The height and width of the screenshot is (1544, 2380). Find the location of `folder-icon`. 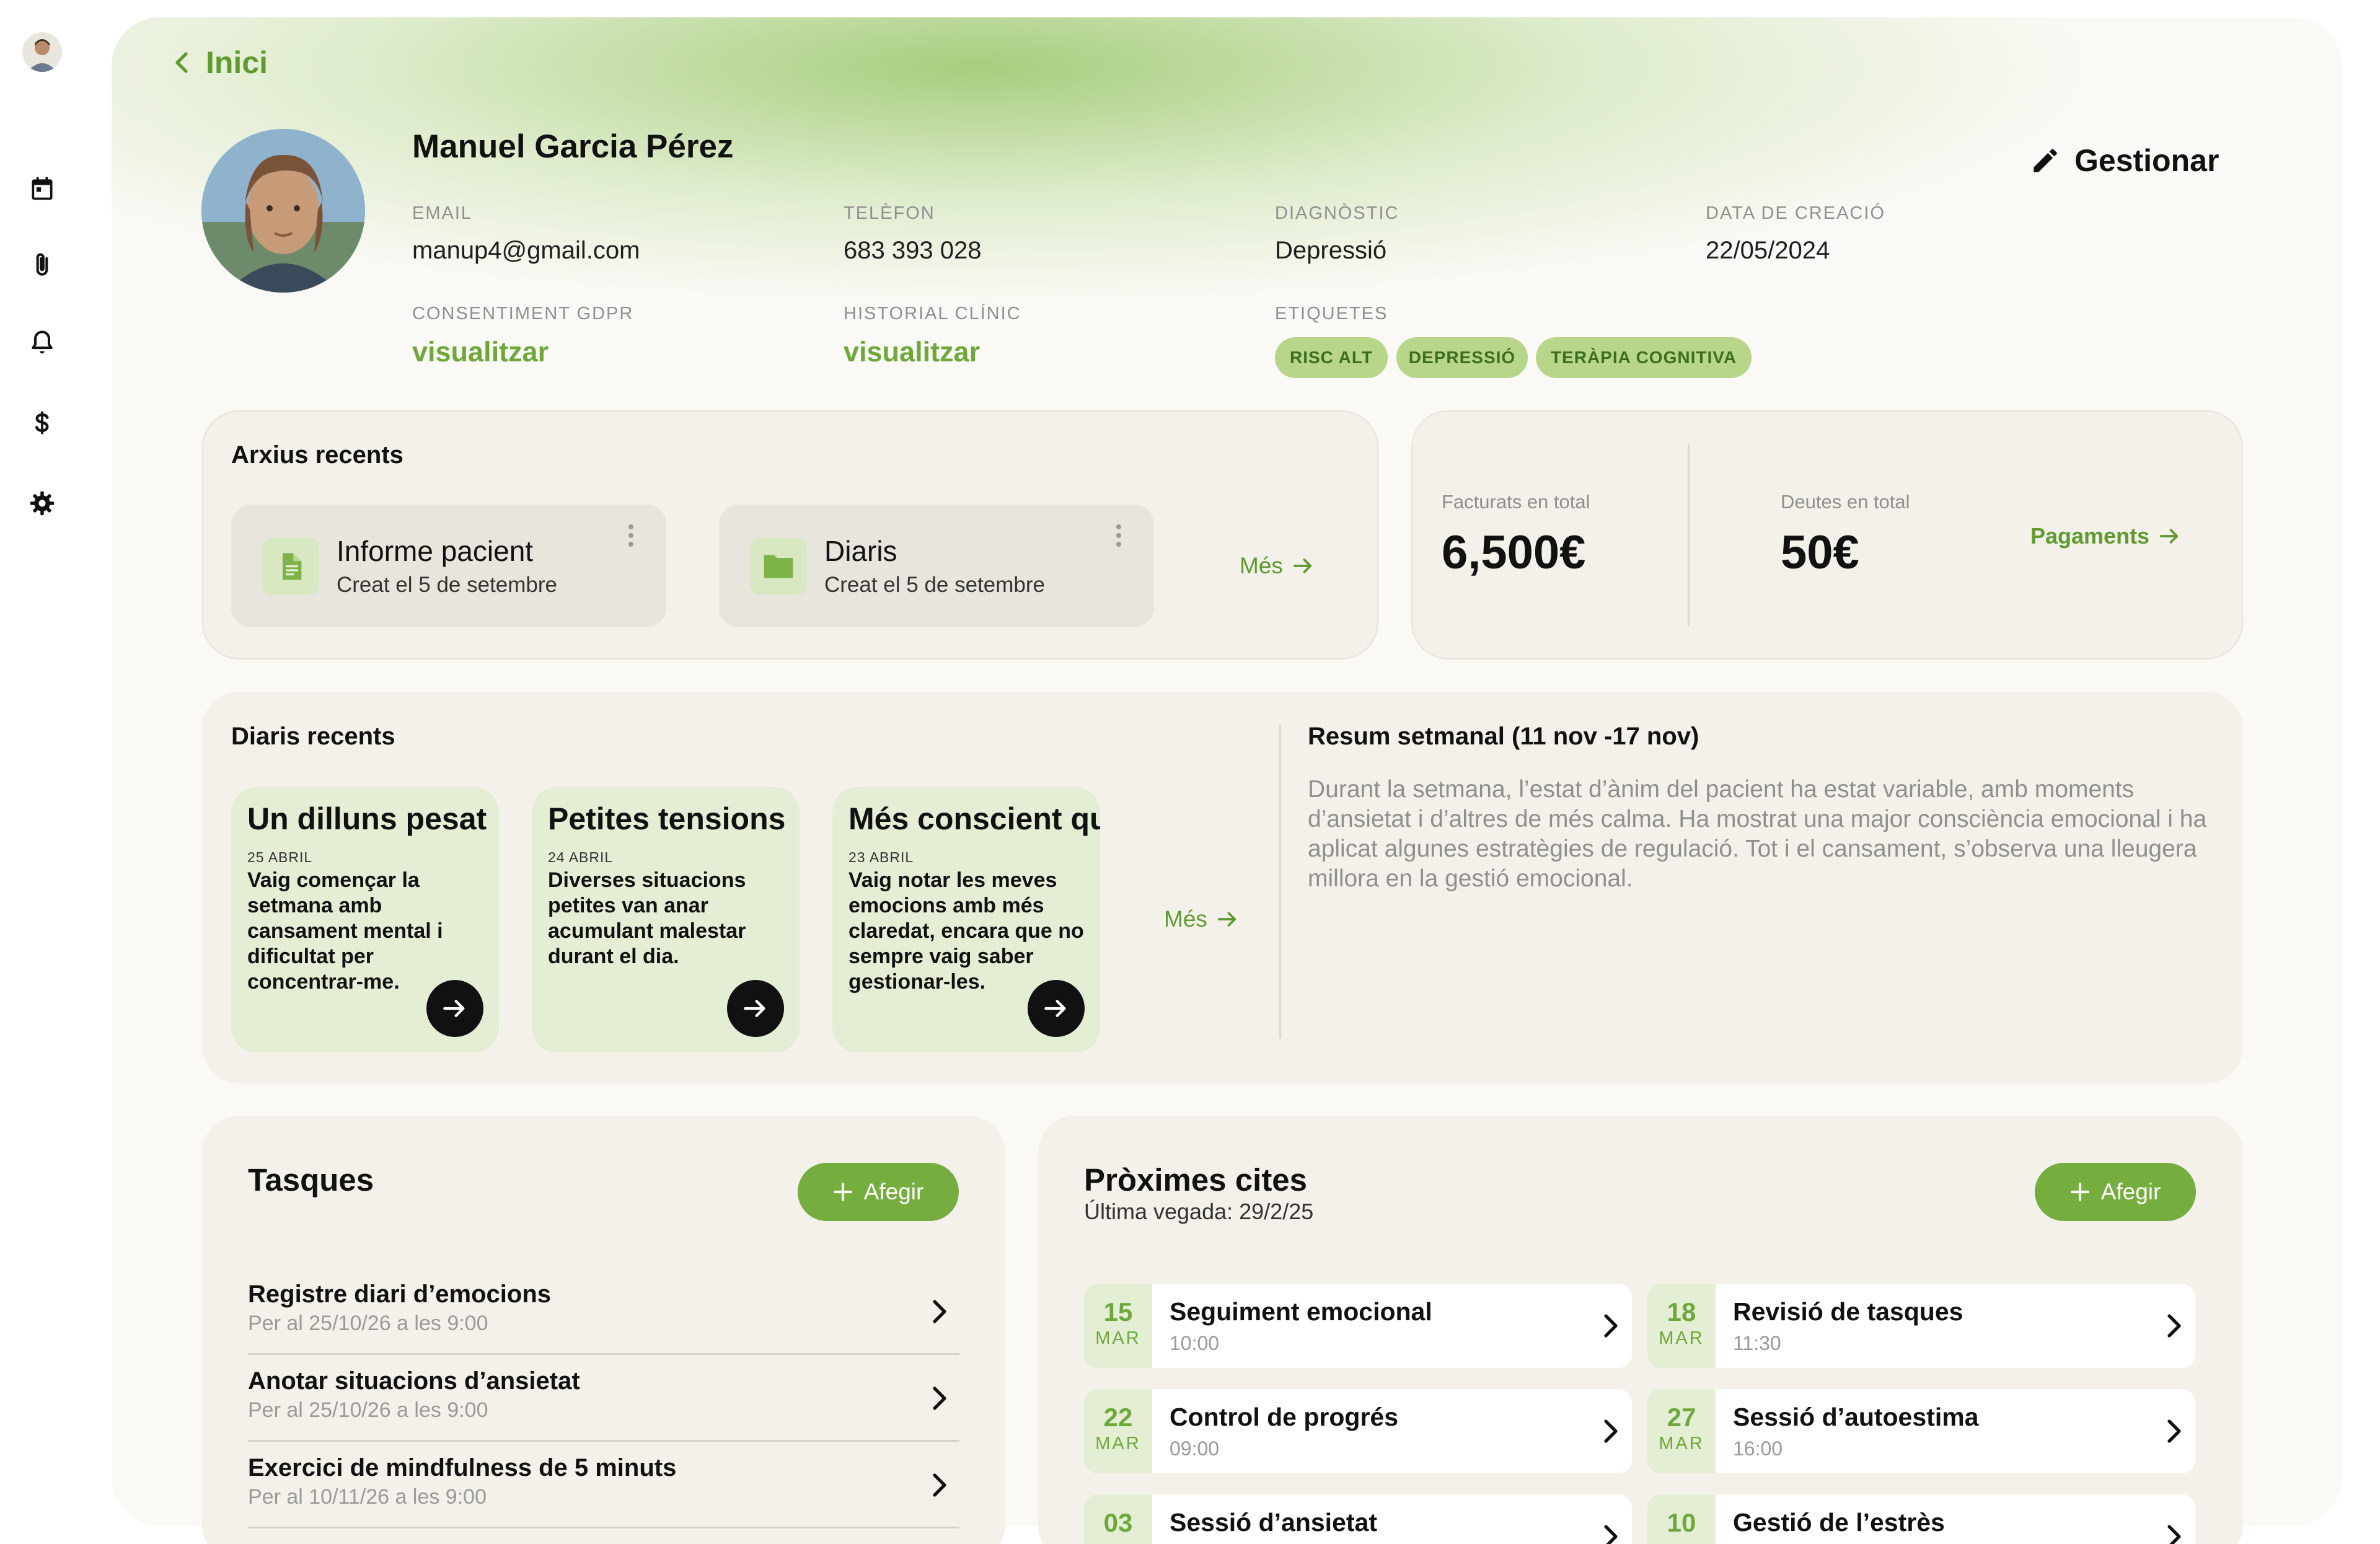

folder-icon is located at coordinates (778, 566).